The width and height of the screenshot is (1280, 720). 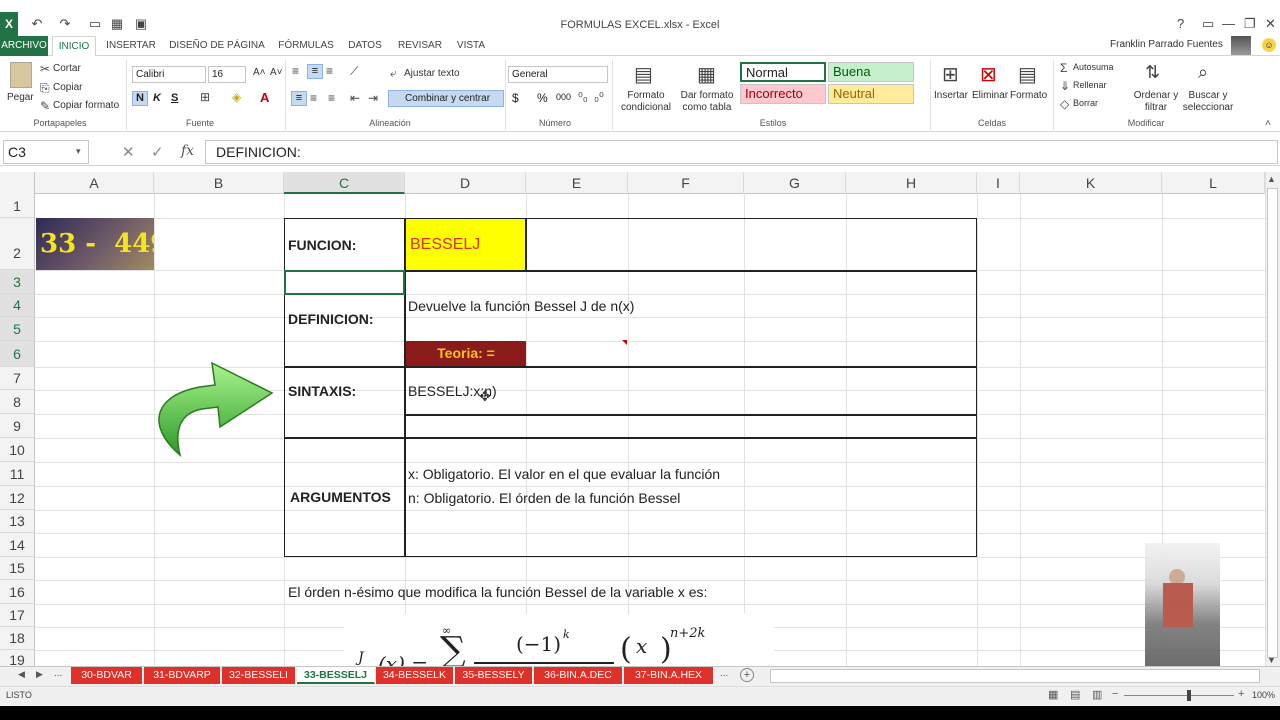 What do you see at coordinates (17, 305) in the screenshot?
I see `row-header: 4` at bounding box center [17, 305].